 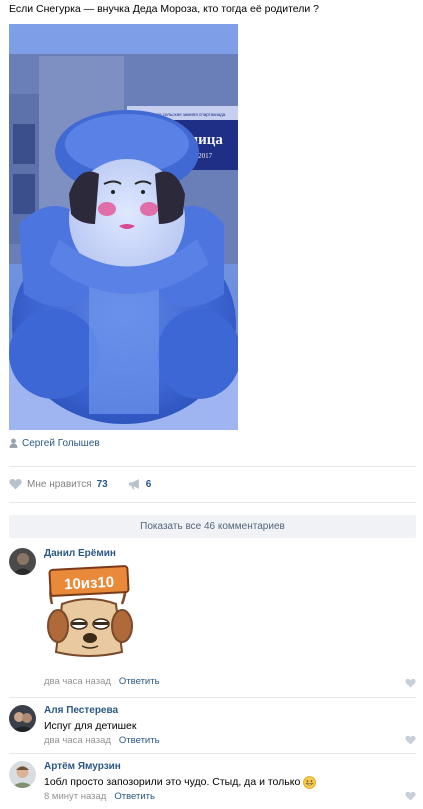 I want to click on megaphone-icon, so click(x=133, y=484).